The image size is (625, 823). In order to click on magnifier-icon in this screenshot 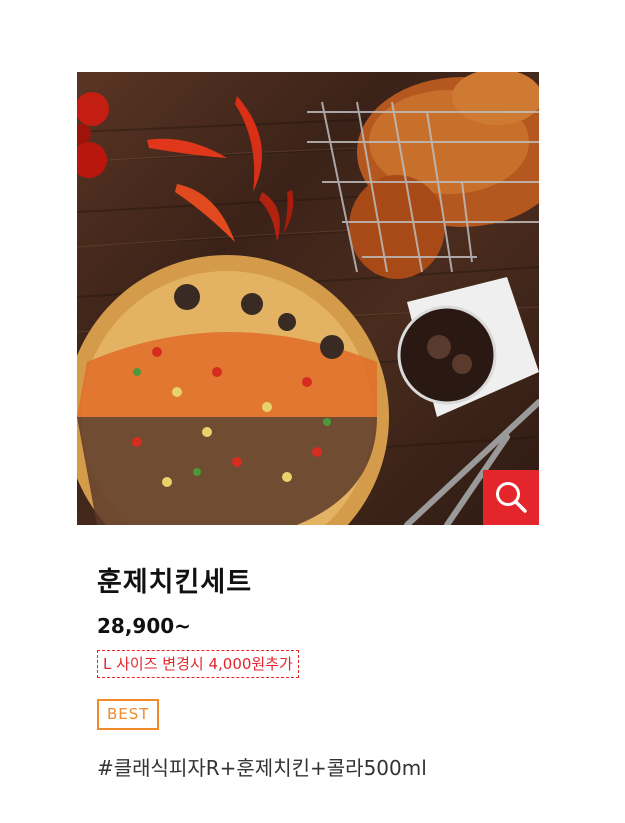, I will do `click(511, 497)`.